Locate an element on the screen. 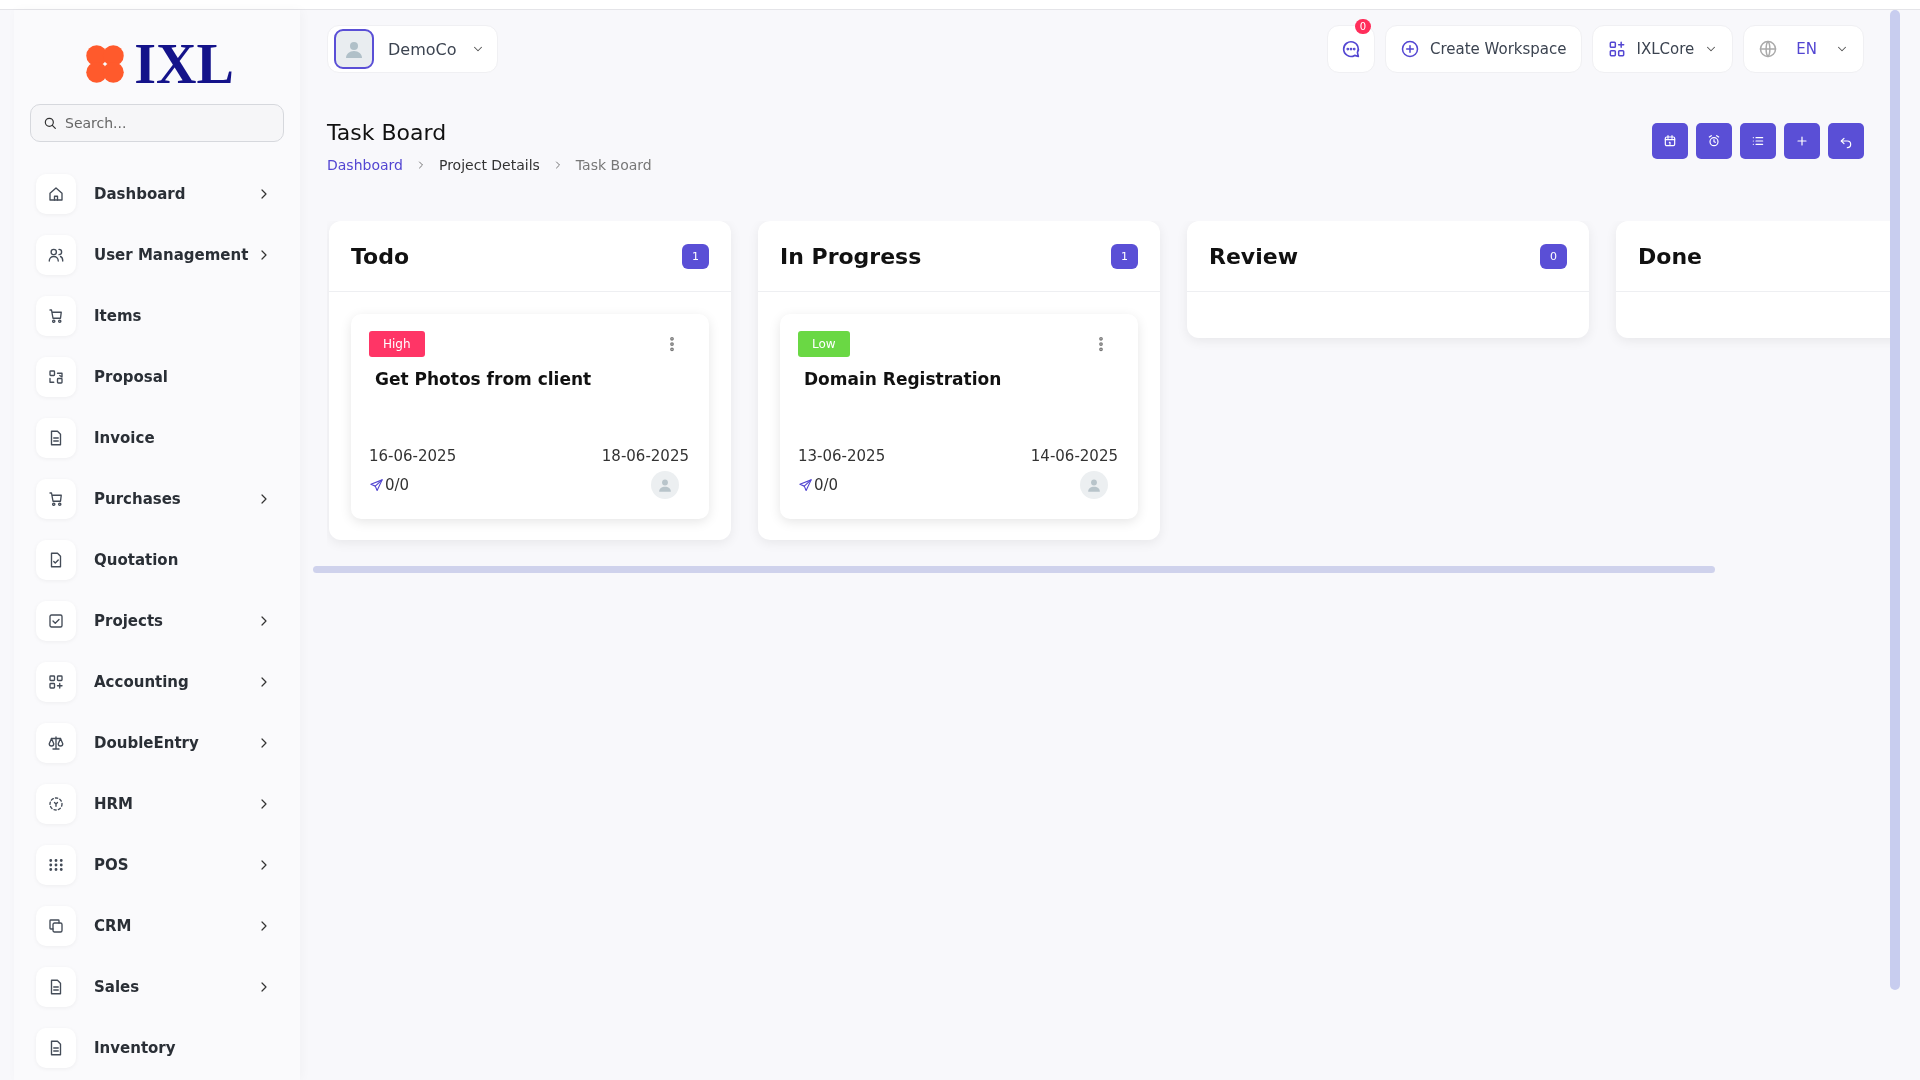 The height and width of the screenshot is (1080, 1920). sidebar-item: Inventory is located at coordinates (157, 1048).